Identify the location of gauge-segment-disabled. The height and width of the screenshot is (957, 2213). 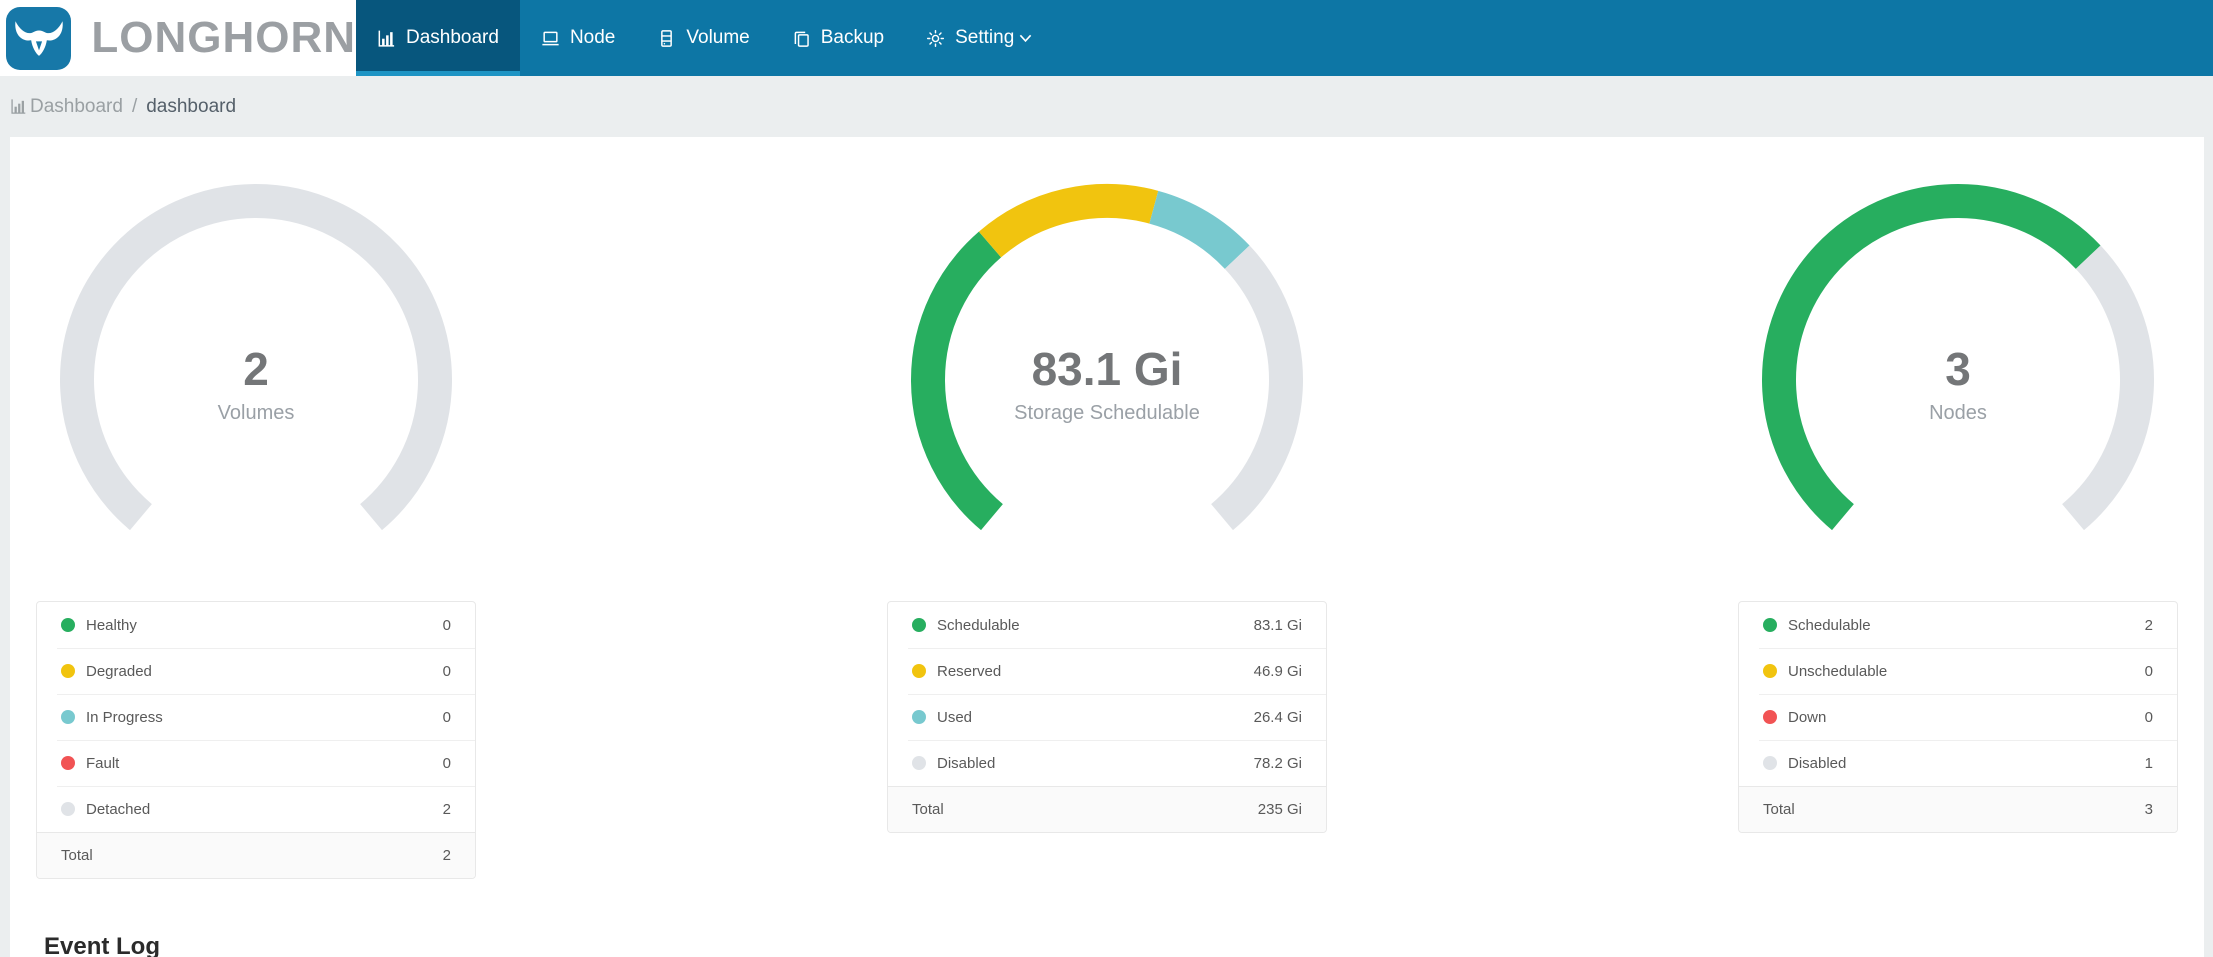
(1256, 388).